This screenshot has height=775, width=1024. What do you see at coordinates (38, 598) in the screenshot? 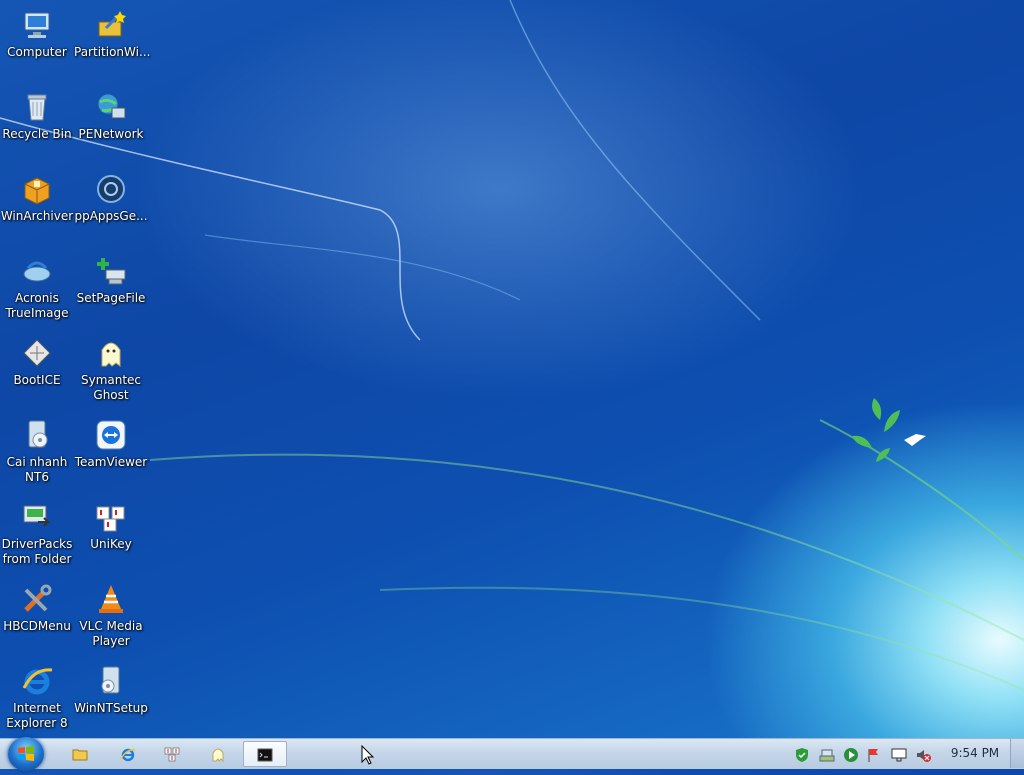
I see `tools-icon` at bounding box center [38, 598].